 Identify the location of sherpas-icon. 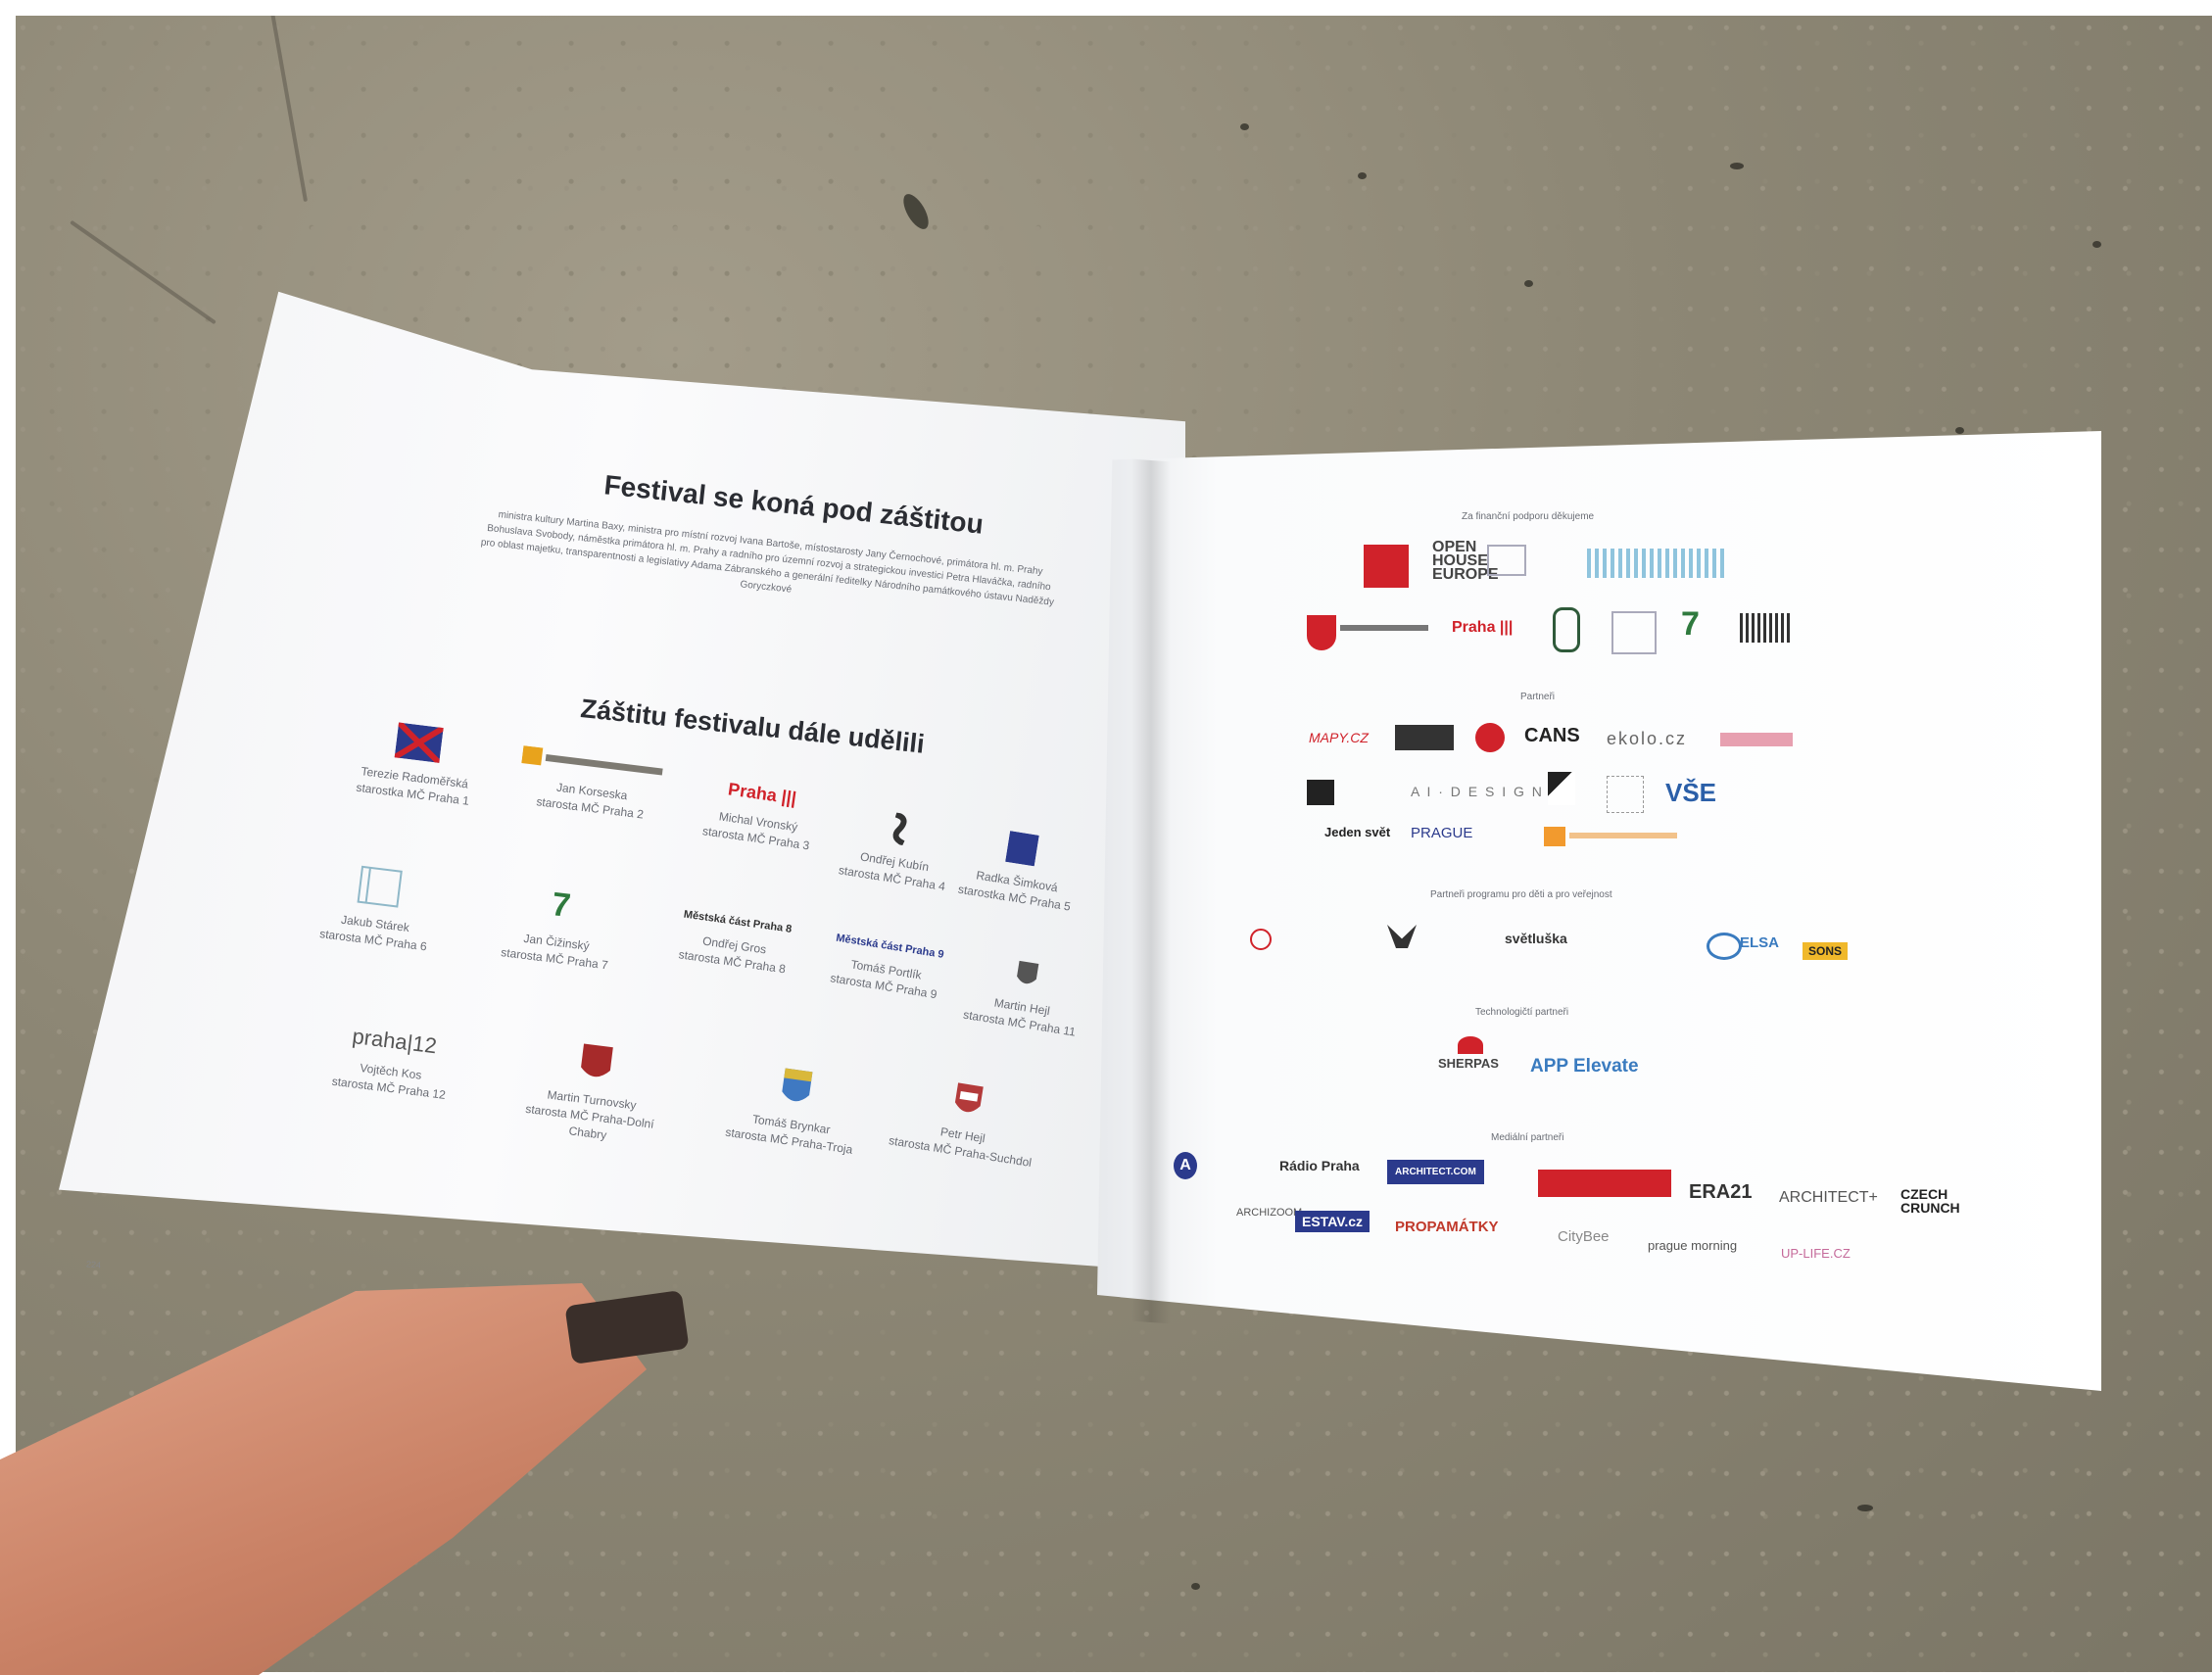
(1470, 1045).